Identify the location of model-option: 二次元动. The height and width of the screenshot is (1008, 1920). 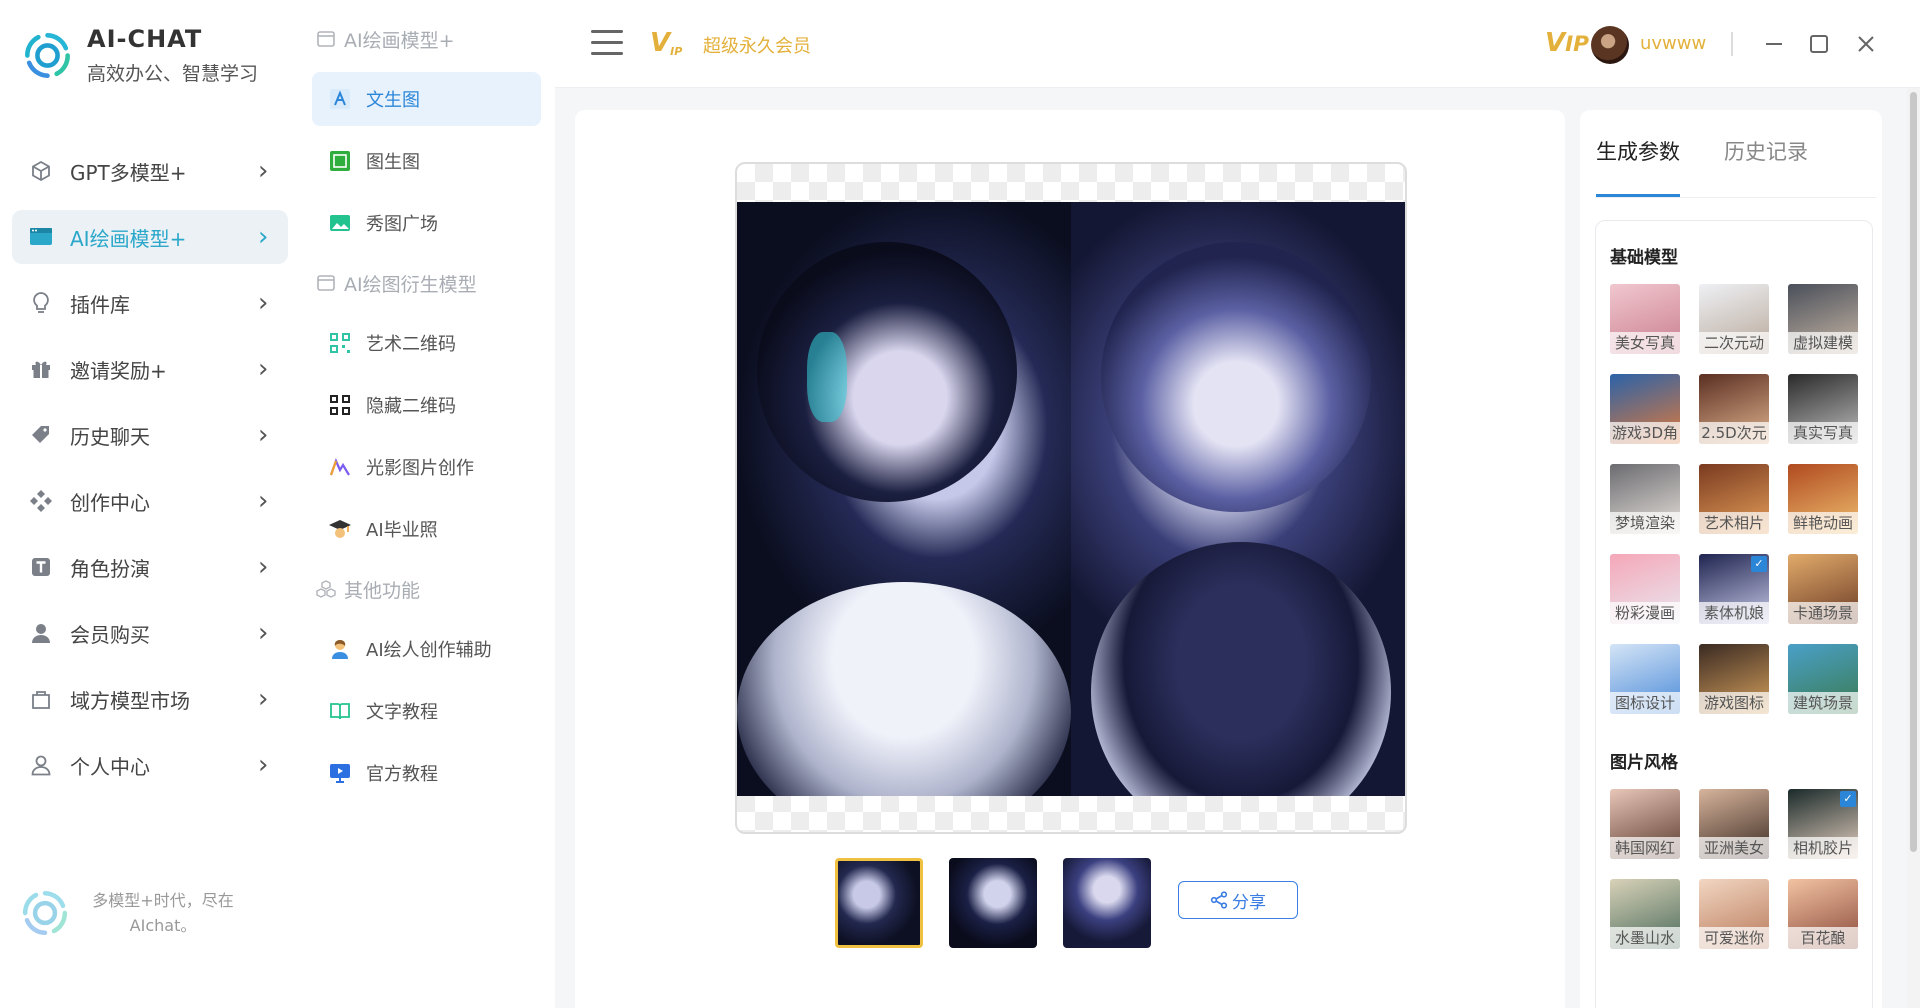
(1734, 319).